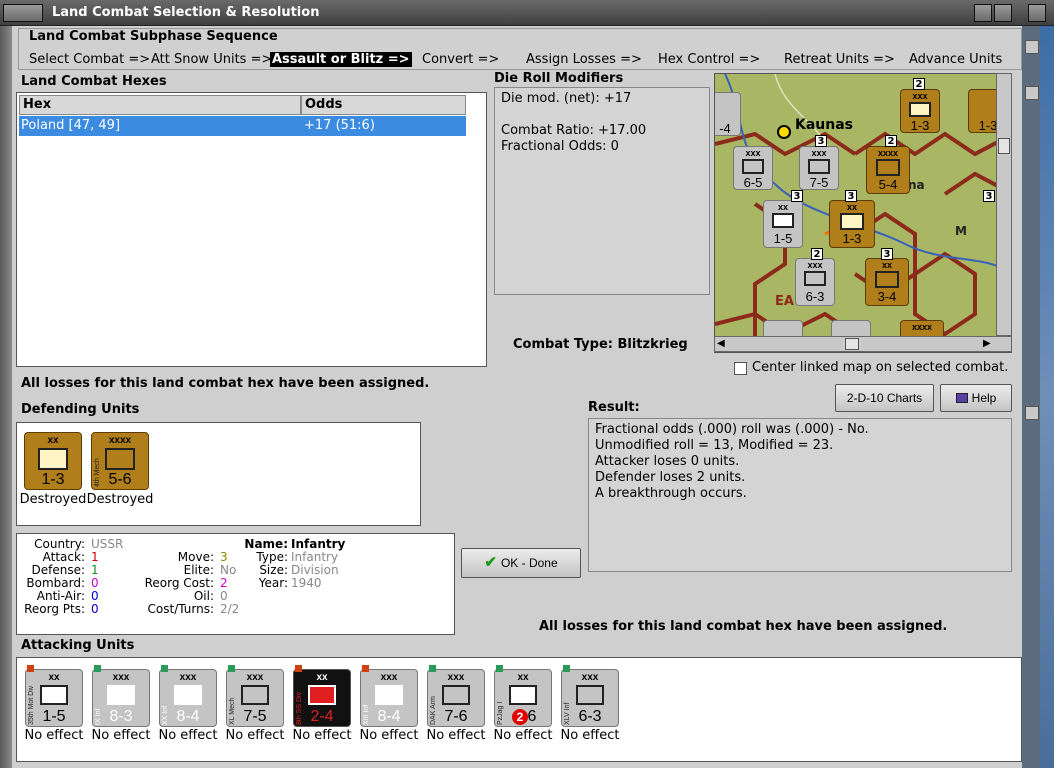 This screenshot has width=1054, height=768. Describe the element at coordinates (242, 126) in the screenshot. I see `table-row: Poland [47, 49] +17 (51:6)` at that location.